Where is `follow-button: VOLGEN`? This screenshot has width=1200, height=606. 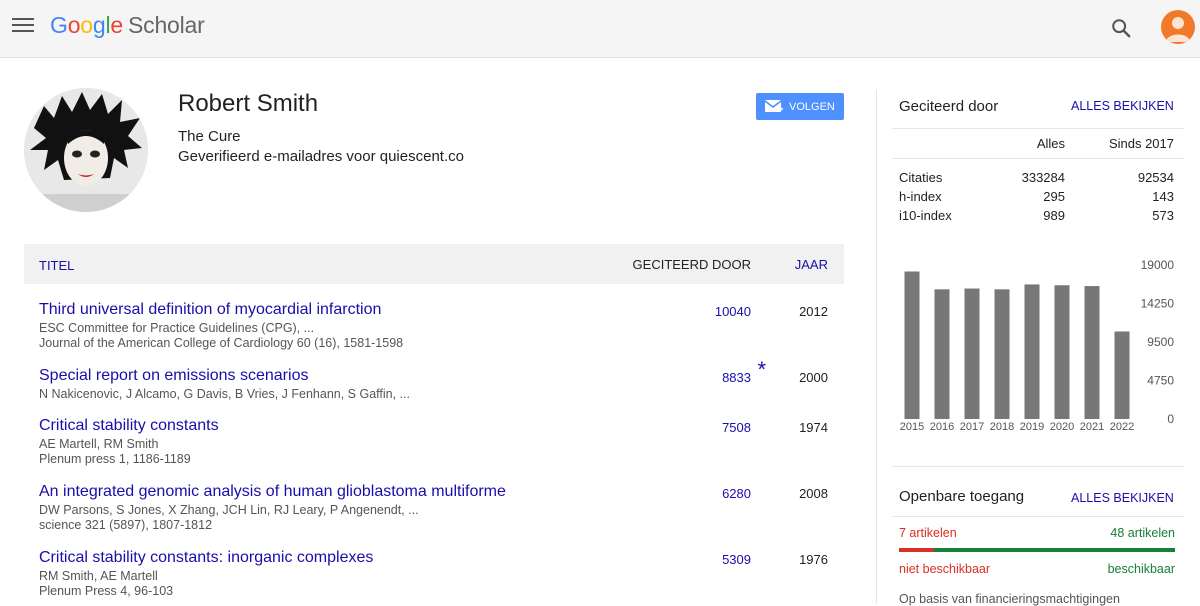
follow-button: VOLGEN is located at coordinates (800, 106).